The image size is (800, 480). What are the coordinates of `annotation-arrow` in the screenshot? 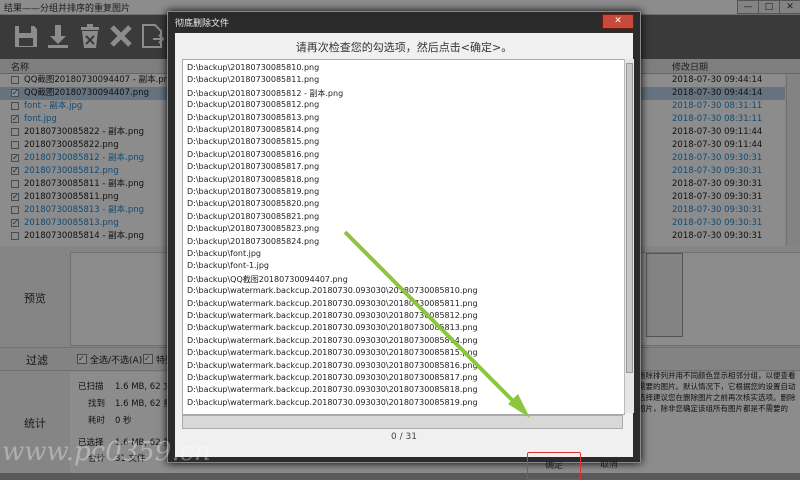 It's located at (436, 324).